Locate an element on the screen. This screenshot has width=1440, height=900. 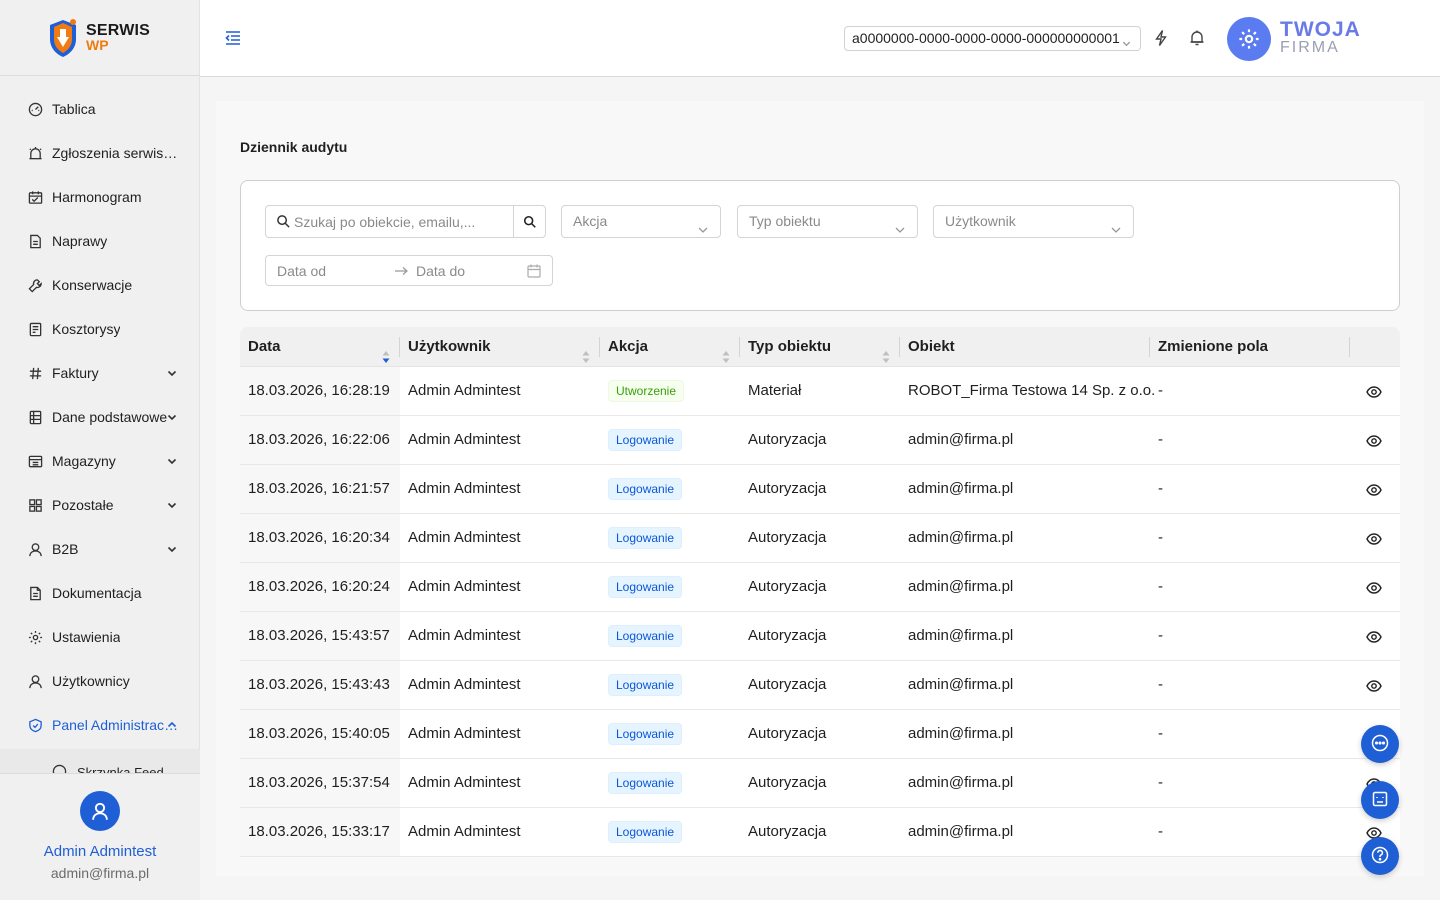
wrench-icon is located at coordinates (35, 285).